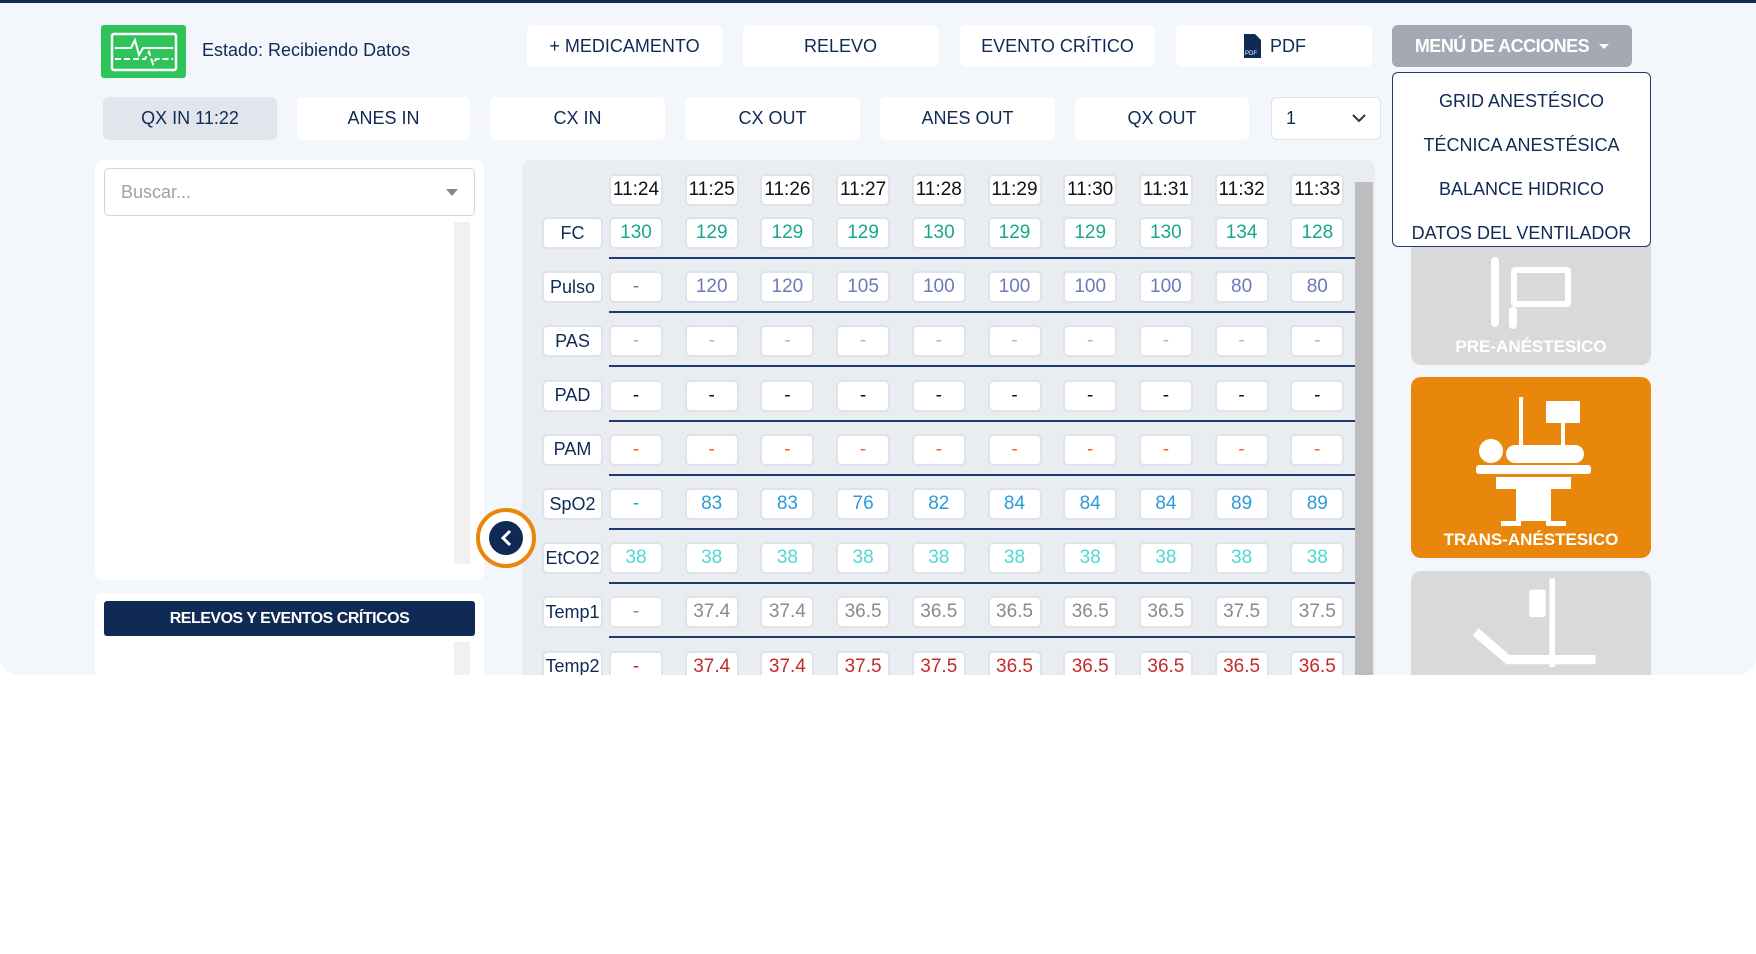 The width and height of the screenshot is (1756, 954). I want to click on add-medication-button: + MEDICAMENTO, so click(624, 46).